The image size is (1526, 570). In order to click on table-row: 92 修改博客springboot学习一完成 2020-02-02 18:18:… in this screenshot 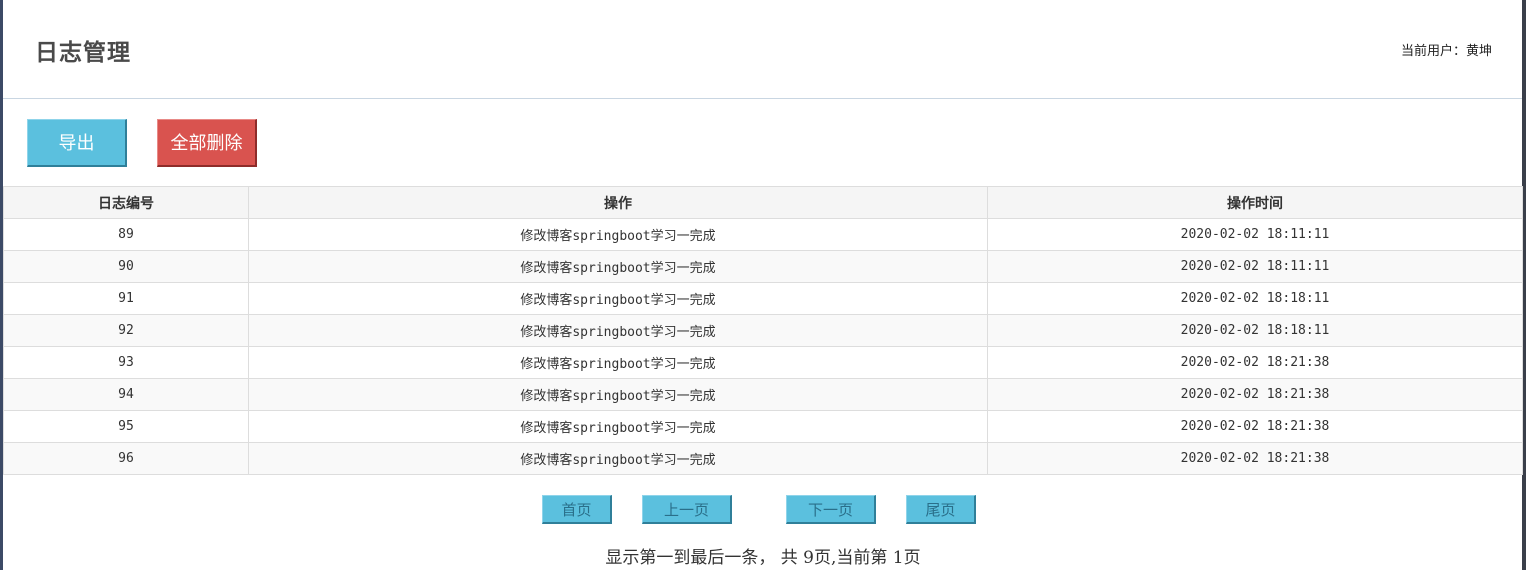, I will do `click(763, 330)`.